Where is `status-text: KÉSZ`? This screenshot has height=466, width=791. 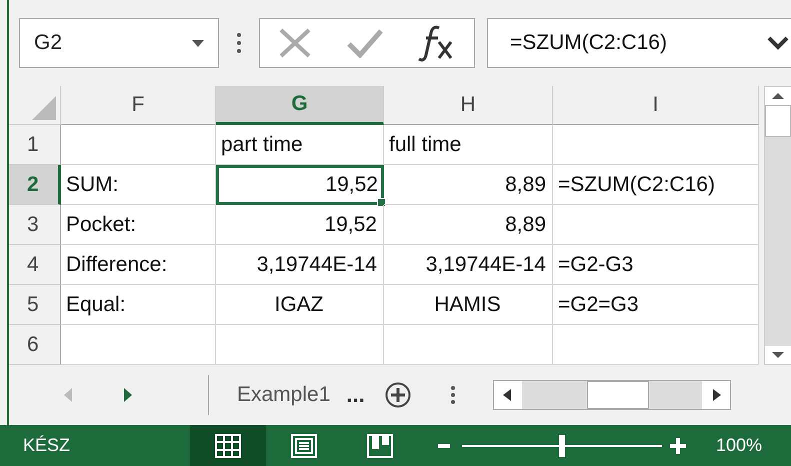
status-text: KÉSZ is located at coordinates (47, 445).